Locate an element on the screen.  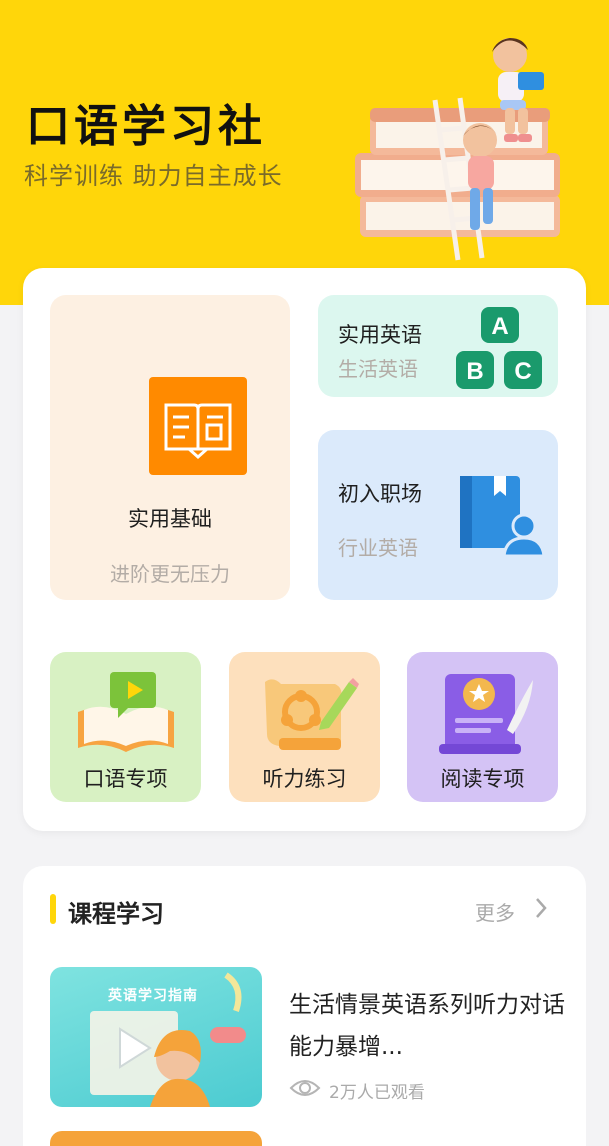
module-sub: 行业英语 is located at coordinates (378, 548).